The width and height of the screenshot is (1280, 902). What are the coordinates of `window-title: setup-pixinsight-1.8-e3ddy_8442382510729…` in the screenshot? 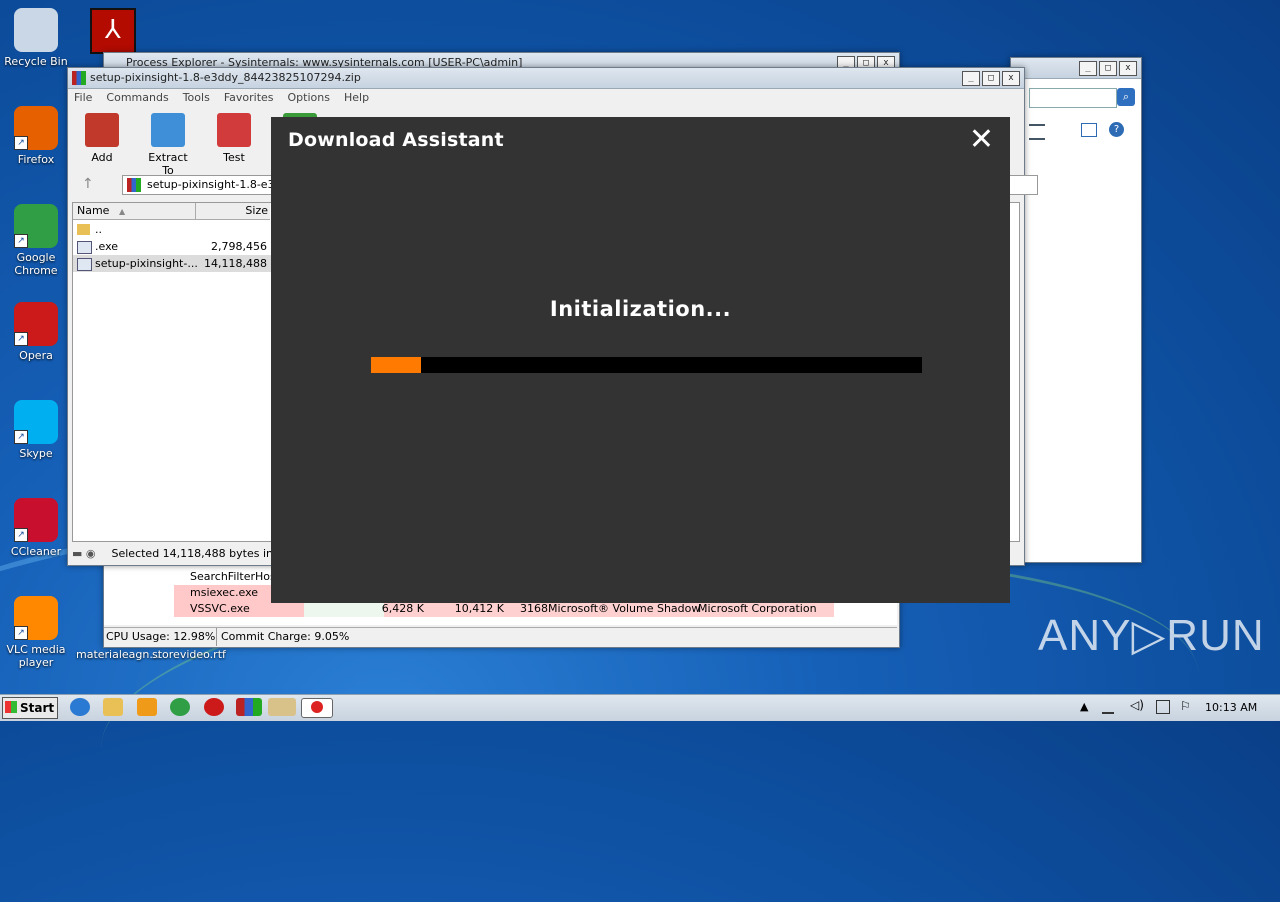 It's located at (225, 77).